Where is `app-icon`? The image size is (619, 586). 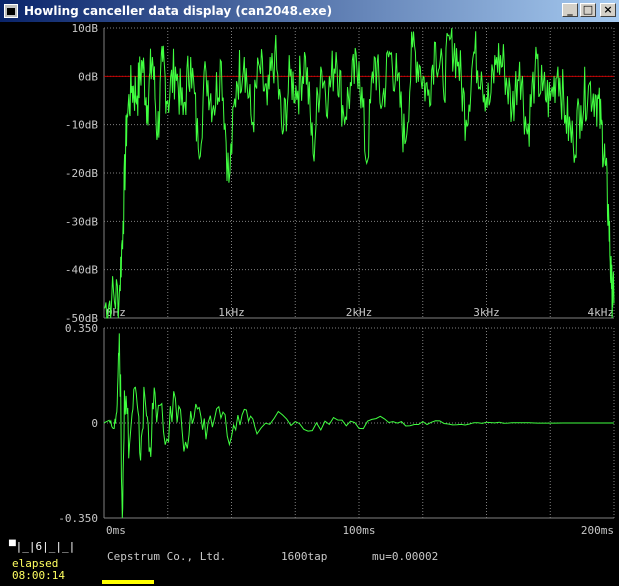
app-icon is located at coordinates (11, 11).